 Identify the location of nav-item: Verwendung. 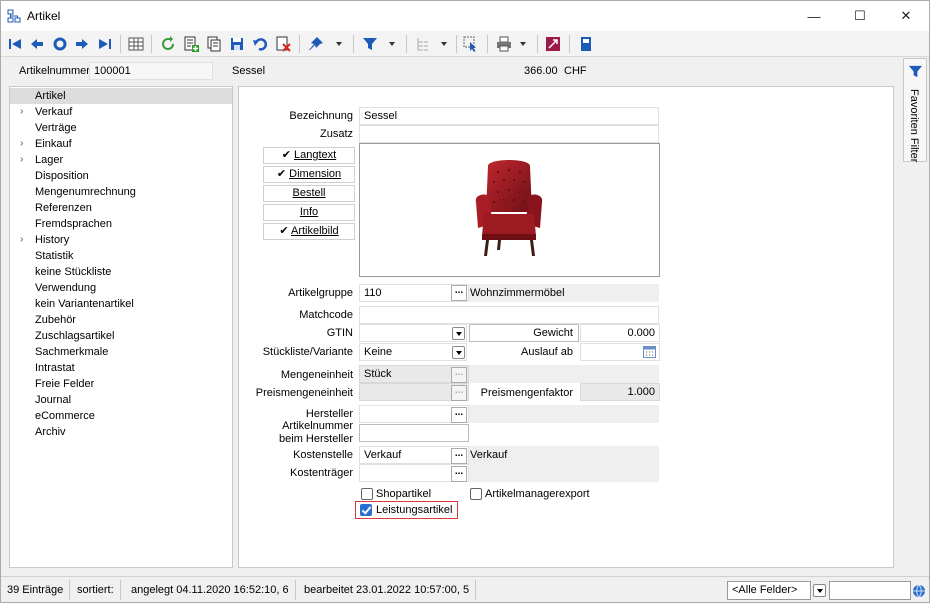
(121, 288).